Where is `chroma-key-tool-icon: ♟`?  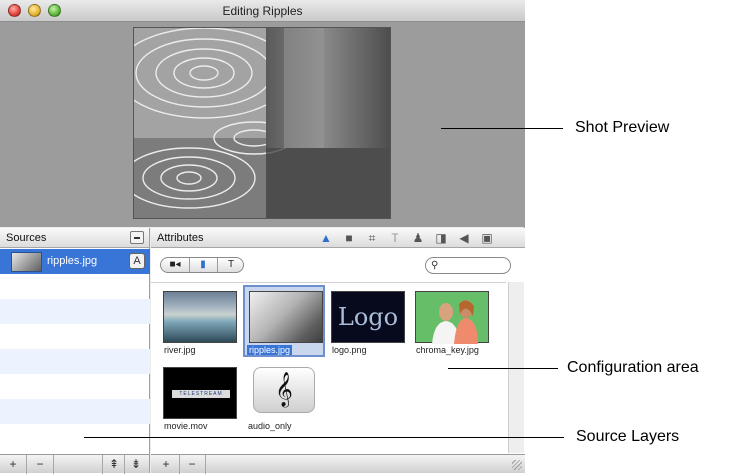 chroma-key-tool-icon: ♟ is located at coordinates (418, 238).